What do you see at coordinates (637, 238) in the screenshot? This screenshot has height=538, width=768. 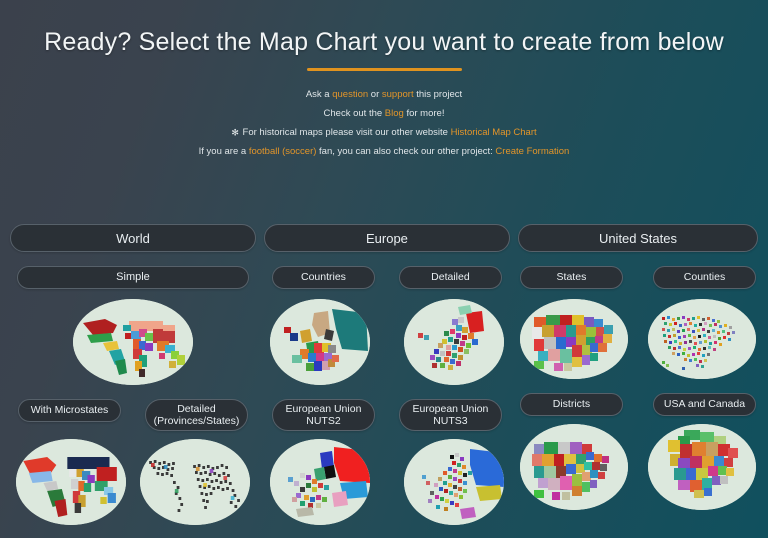 I see `section-header-united-states: United States` at bounding box center [637, 238].